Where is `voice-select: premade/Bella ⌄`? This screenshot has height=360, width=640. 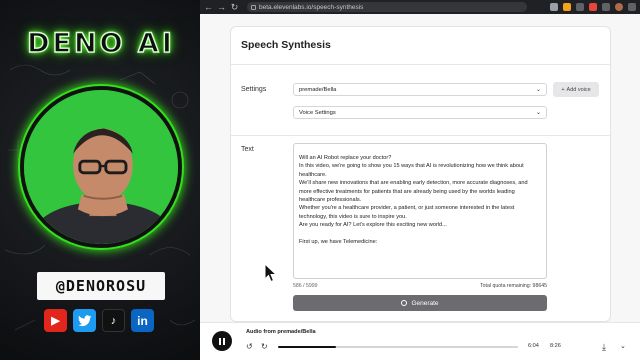
voice-select: premade/Bella ⌄ is located at coordinates (420, 89).